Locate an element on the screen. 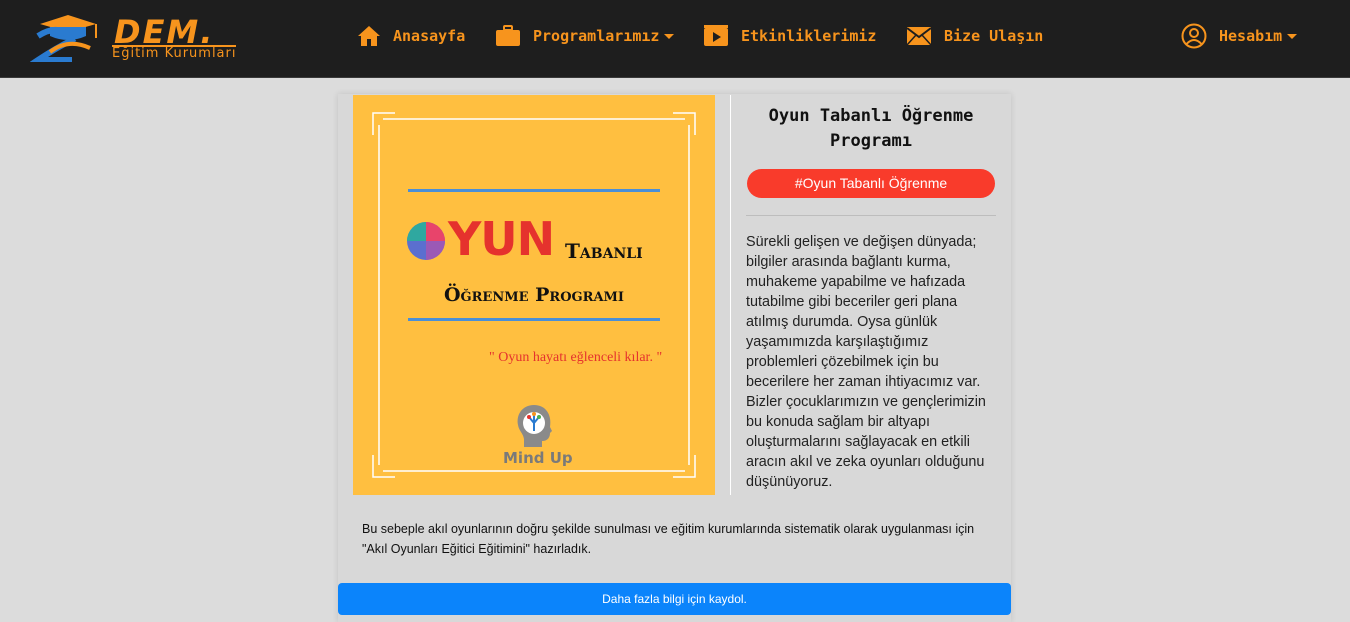 The image size is (1350, 622). register-button: Daha fazla bilgi için kaydol. is located at coordinates (674, 599).